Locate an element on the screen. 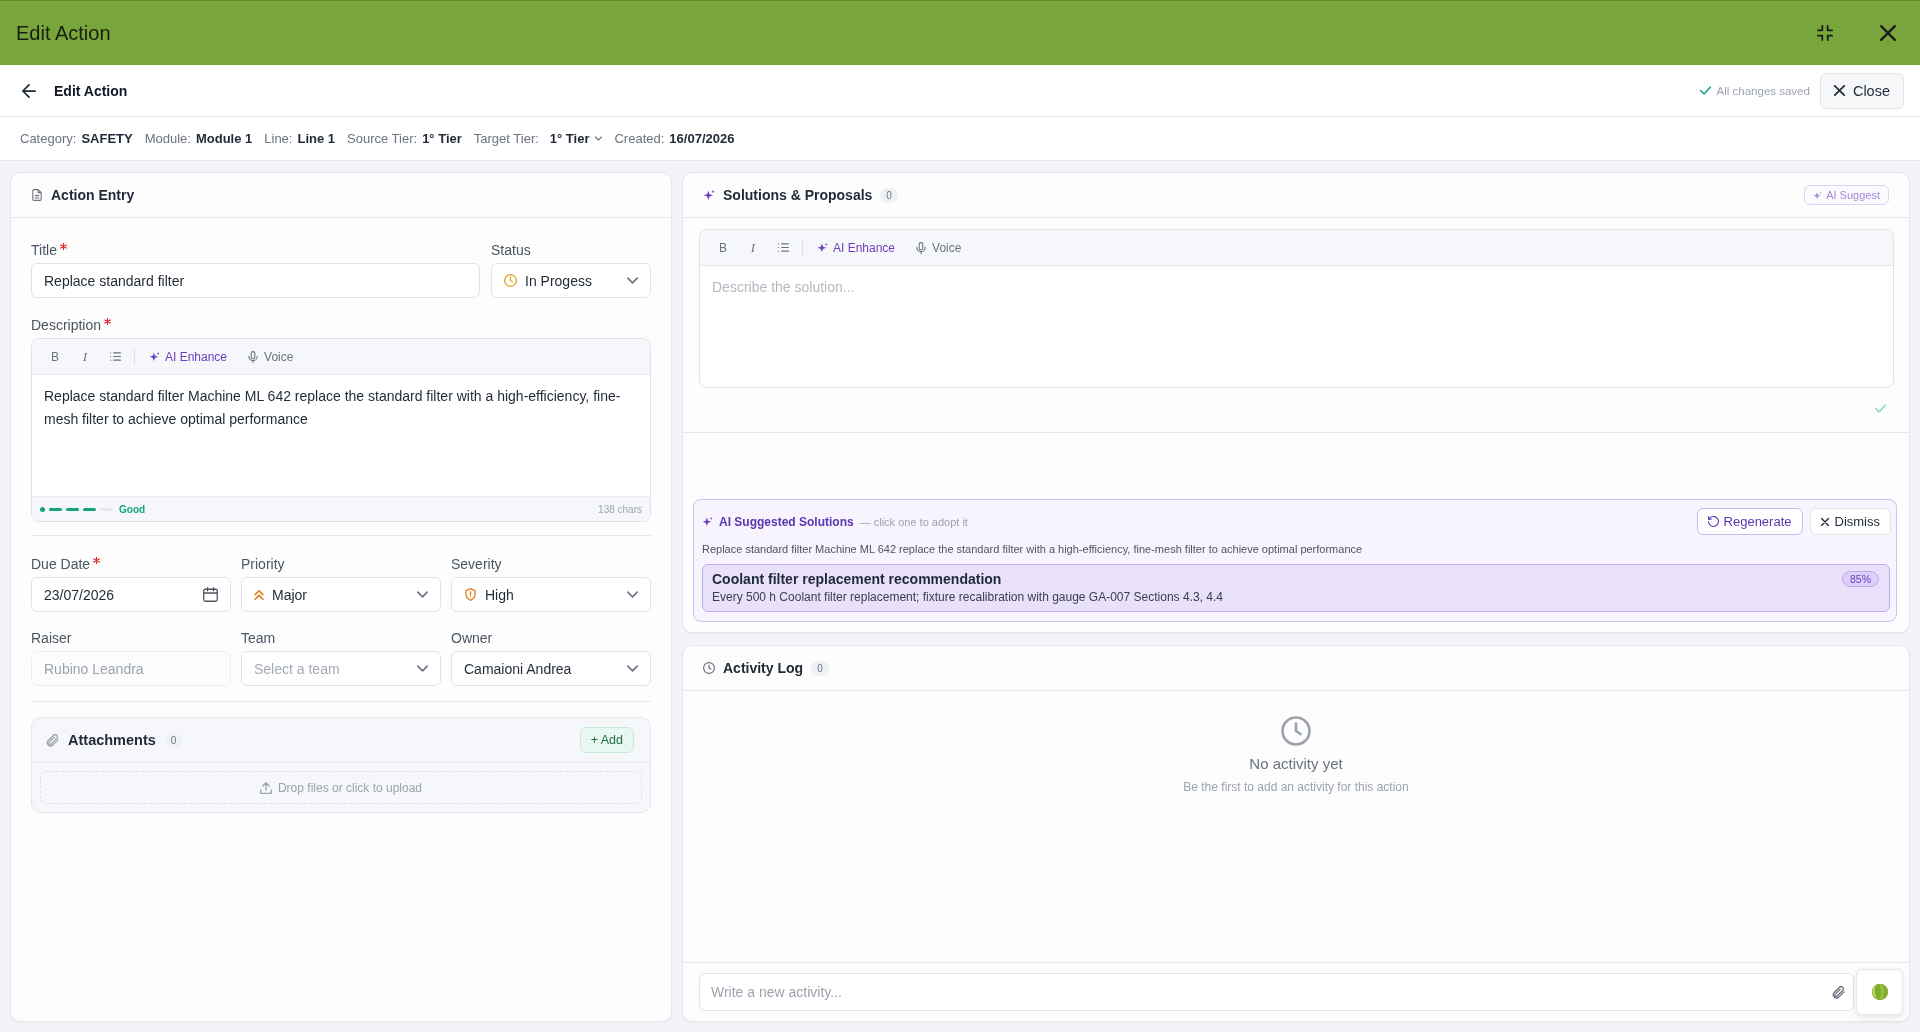 The width and height of the screenshot is (1920, 1032). attachments-title: Attachments is located at coordinates (112, 740).